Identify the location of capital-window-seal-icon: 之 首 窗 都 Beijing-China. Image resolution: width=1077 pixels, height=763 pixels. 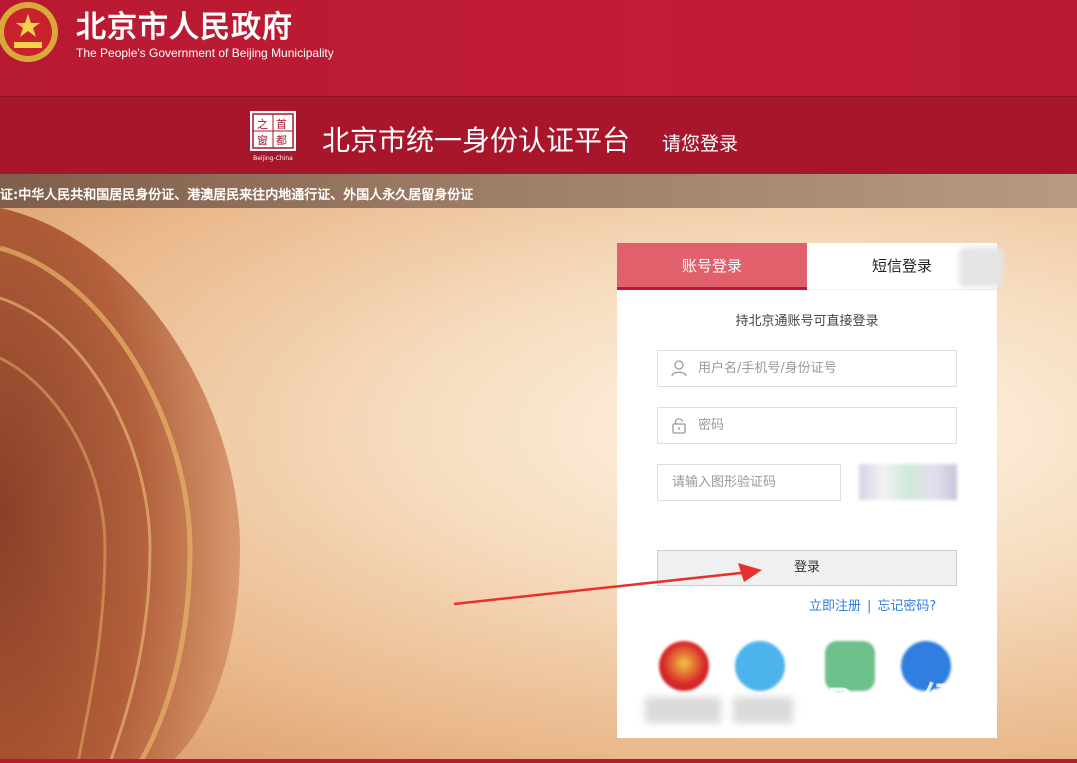
(273, 136).